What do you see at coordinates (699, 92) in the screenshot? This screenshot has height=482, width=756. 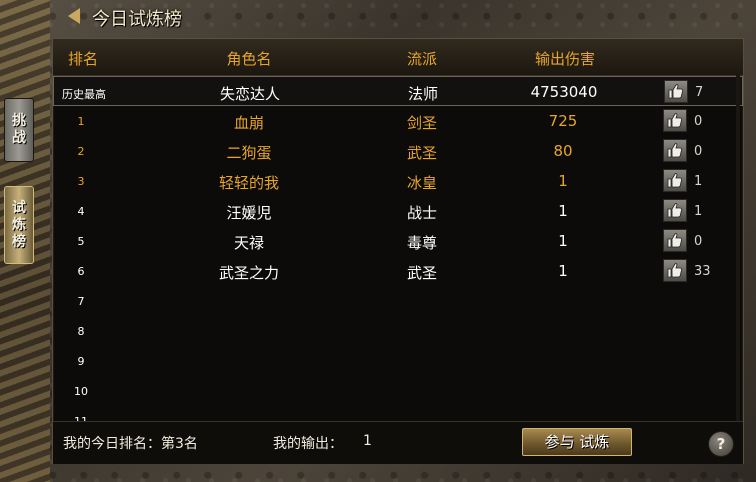 I see `like-count: 7` at bounding box center [699, 92].